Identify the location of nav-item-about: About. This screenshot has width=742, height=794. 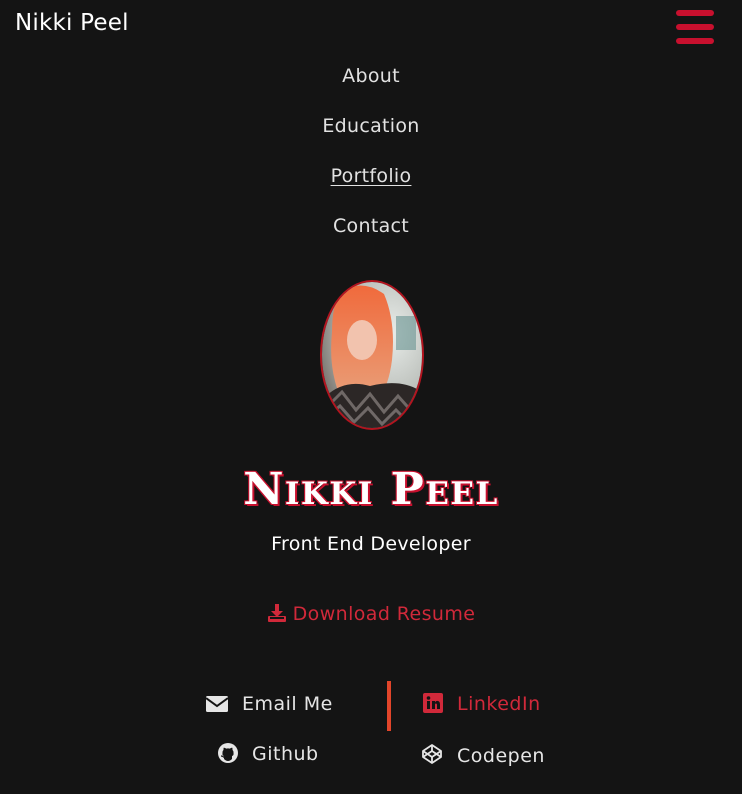
(371, 87).